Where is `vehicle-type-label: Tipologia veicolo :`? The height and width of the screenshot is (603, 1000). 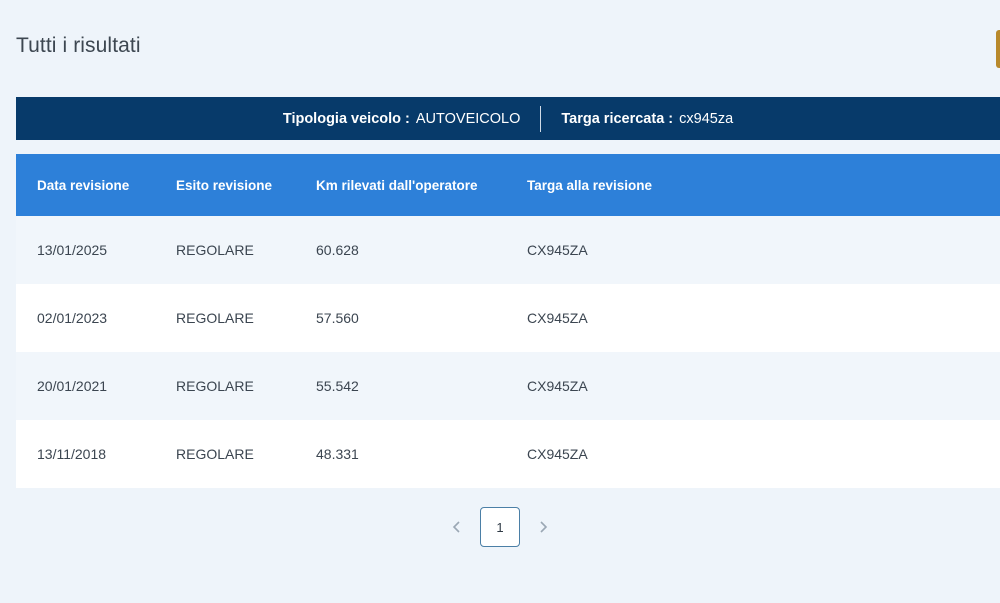 vehicle-type-label: Tipologia veicolo : is located at coordinates (346, 118).